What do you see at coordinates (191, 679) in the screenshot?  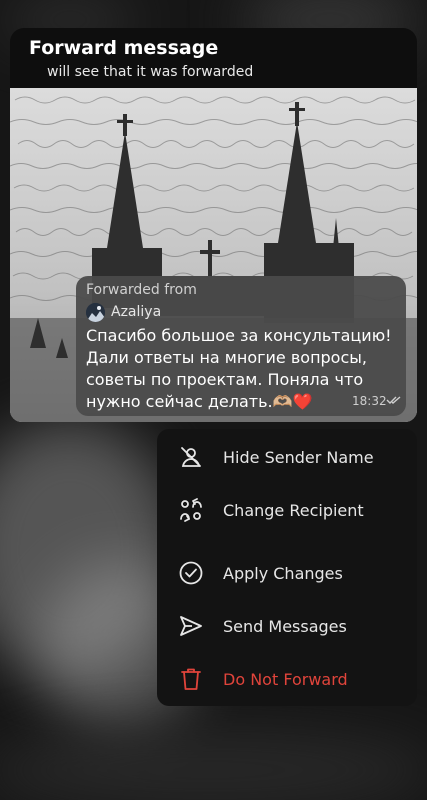 I see `trash-icon` at bounding box center [191, 679].